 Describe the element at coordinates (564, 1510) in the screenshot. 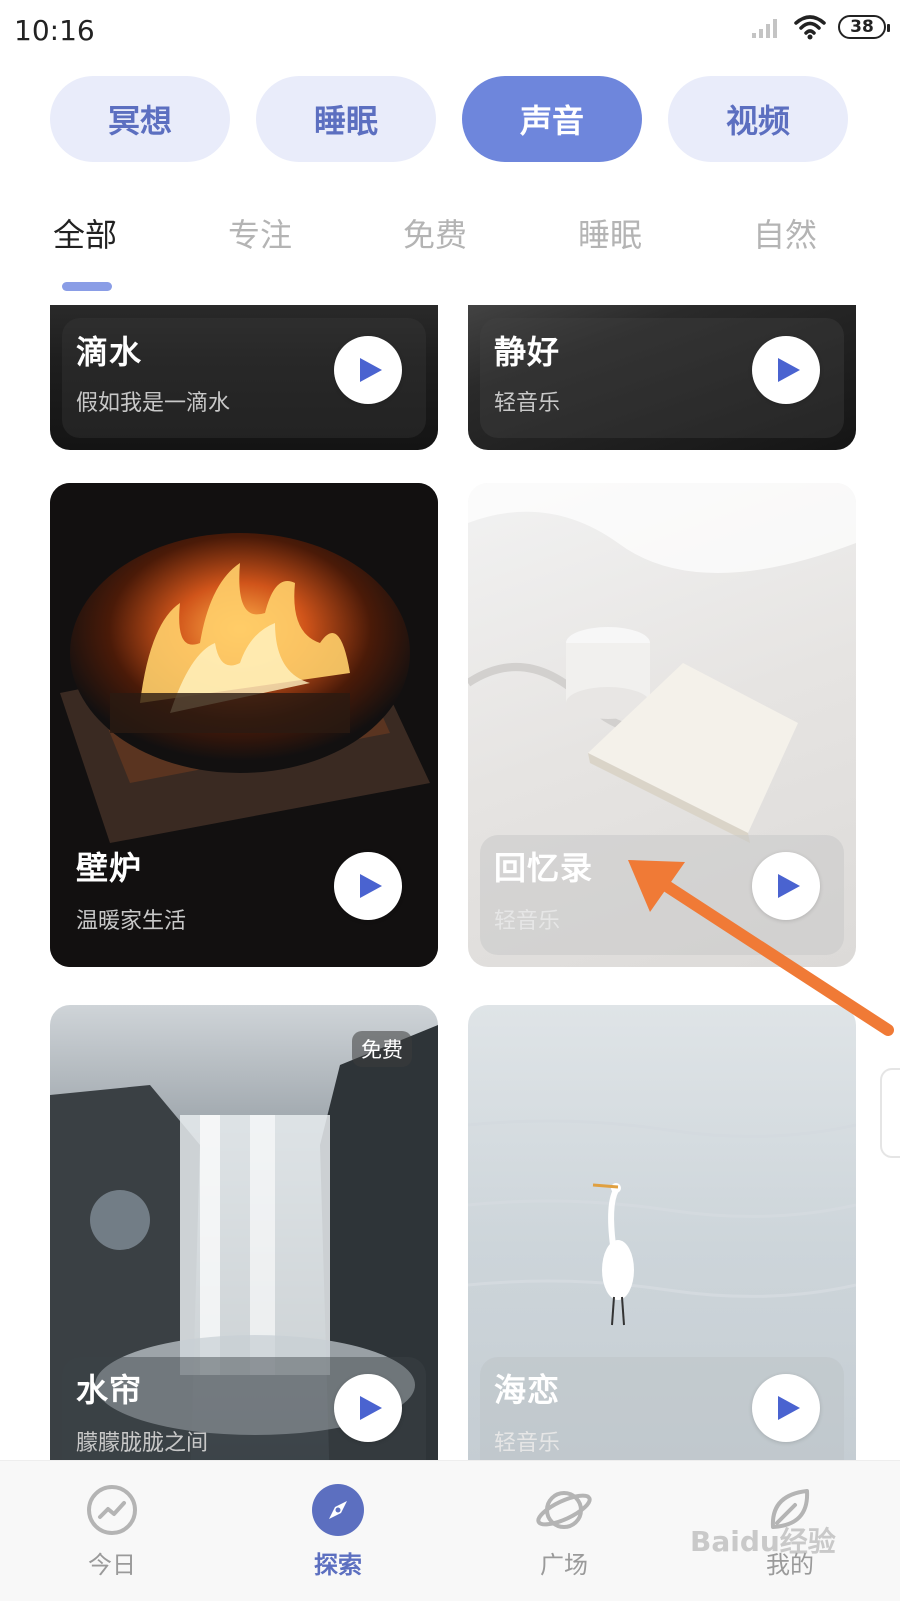

I see `planet-icon` at that location.